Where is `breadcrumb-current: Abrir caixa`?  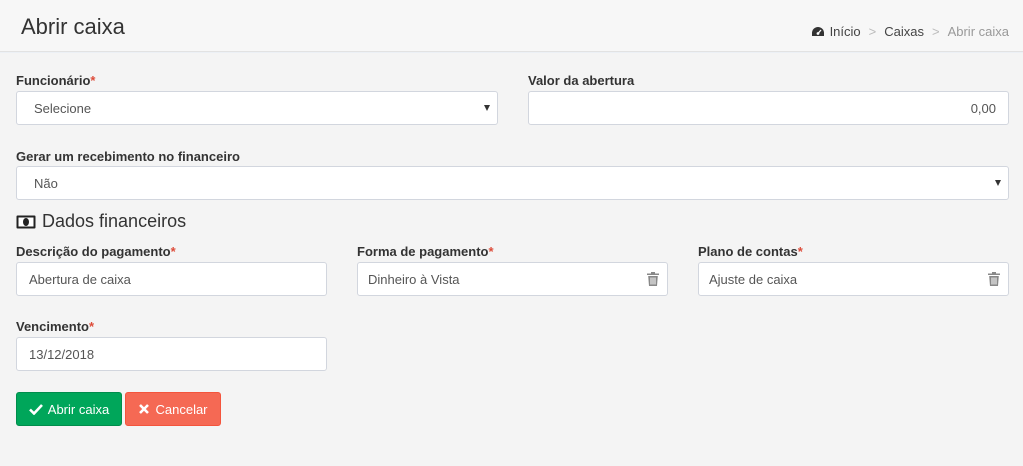
breadcrumb-current: Abrir caixa is located at coordinates (978, 31).